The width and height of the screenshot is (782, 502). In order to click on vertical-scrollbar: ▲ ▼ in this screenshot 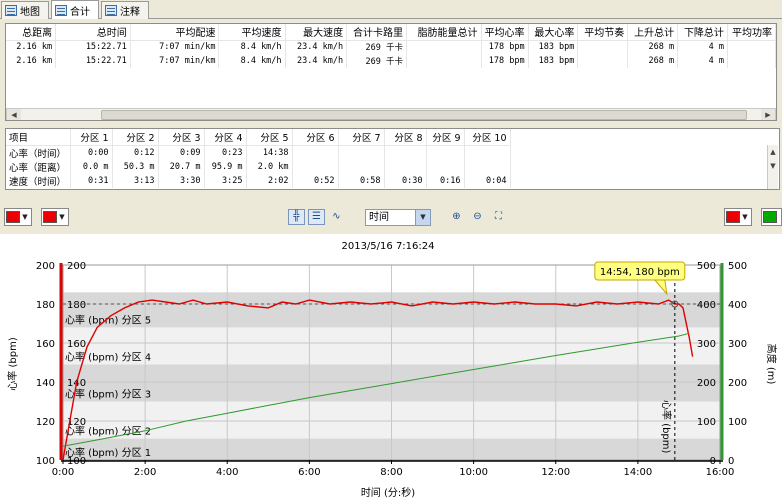, I will do `click(772, 167)`.